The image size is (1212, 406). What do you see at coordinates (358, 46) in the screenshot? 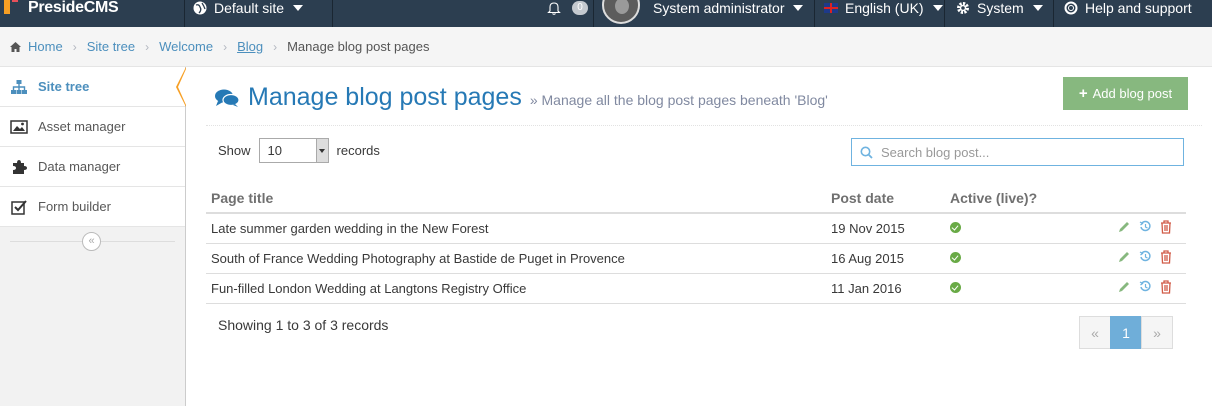
I see `breadcrumb-current: Manage blog post pages` at bounding box center [358, 46].